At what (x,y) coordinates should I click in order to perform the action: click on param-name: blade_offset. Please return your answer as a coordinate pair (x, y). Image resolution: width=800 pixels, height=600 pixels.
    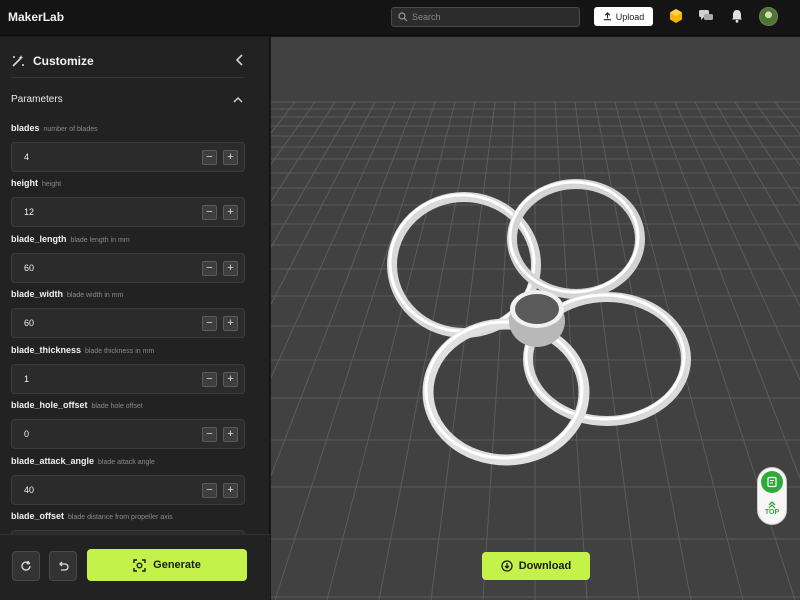
    Looking at the image, I should click on (38, 516).